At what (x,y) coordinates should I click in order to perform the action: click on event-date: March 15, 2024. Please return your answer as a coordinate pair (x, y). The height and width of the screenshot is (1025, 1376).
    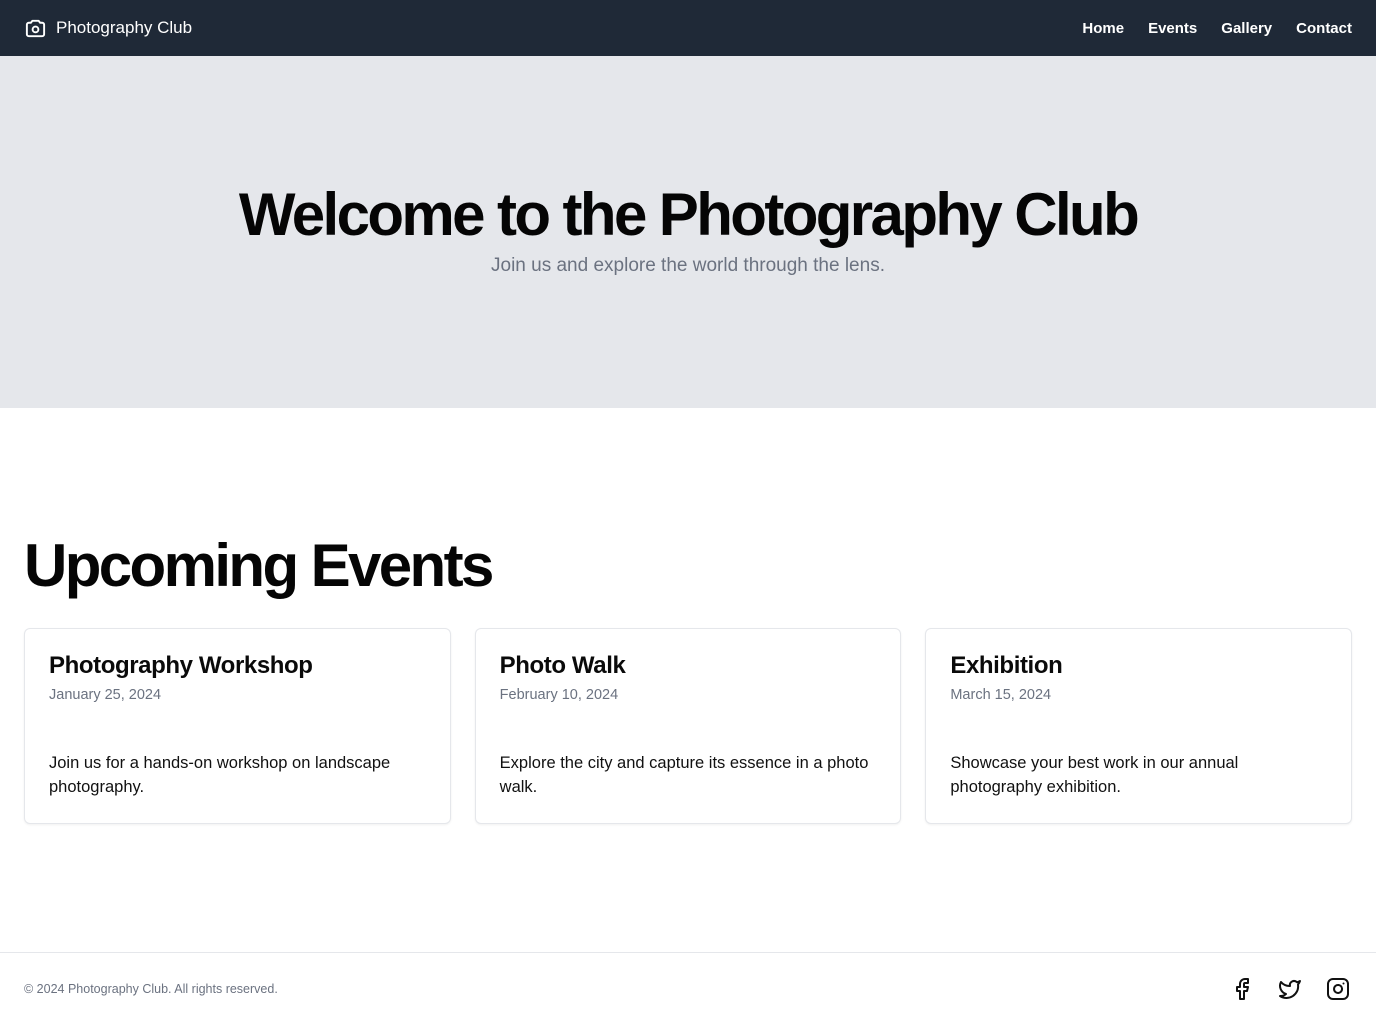
    Looking at the image, I should click on (1001, 695).